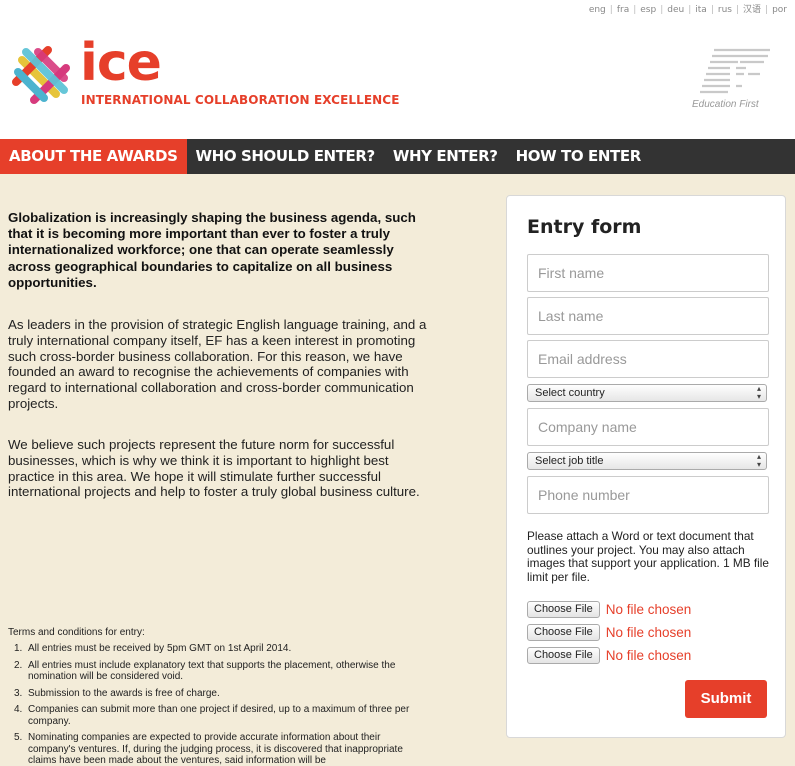 The width and height of the screenshot is (795, 766). I want to click on item-number: 2., so click(18, 665).